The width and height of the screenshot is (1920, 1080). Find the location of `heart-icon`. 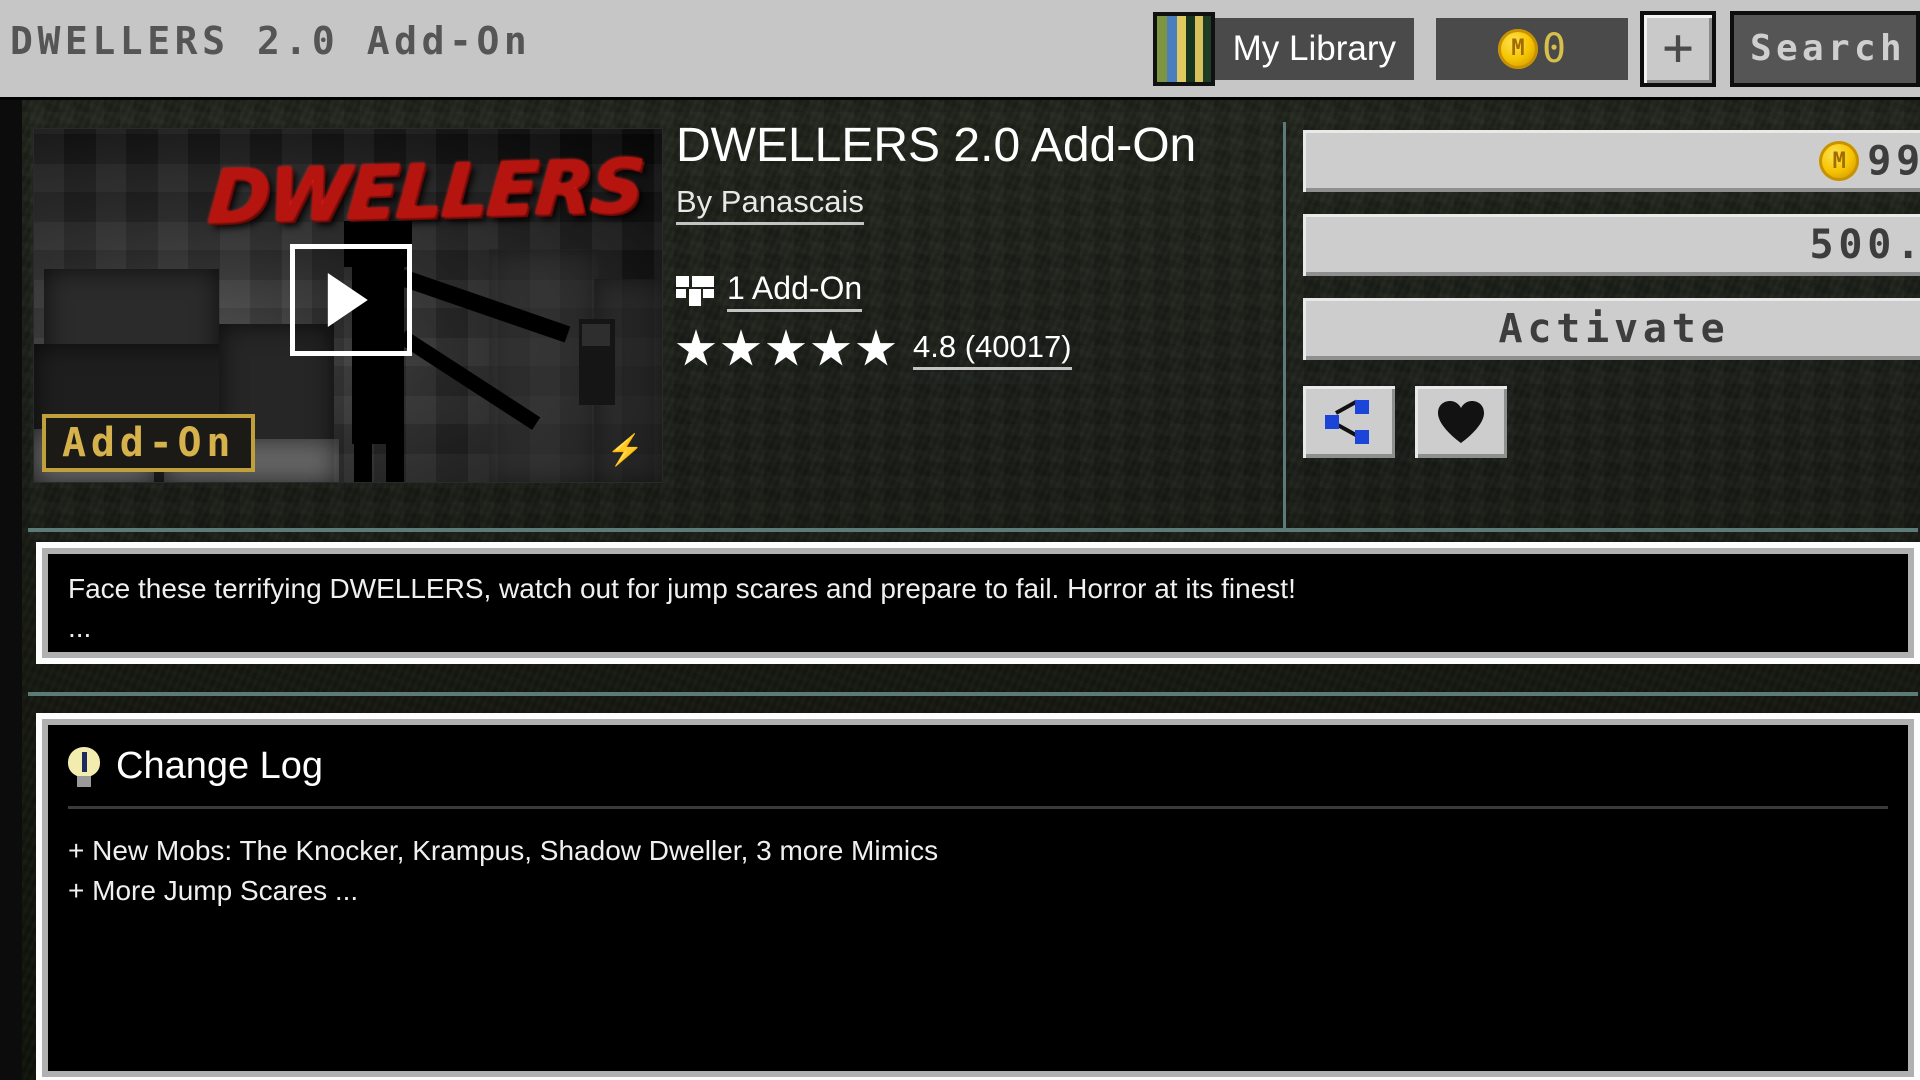

heart-icon is located at coordinates (1461, 422).